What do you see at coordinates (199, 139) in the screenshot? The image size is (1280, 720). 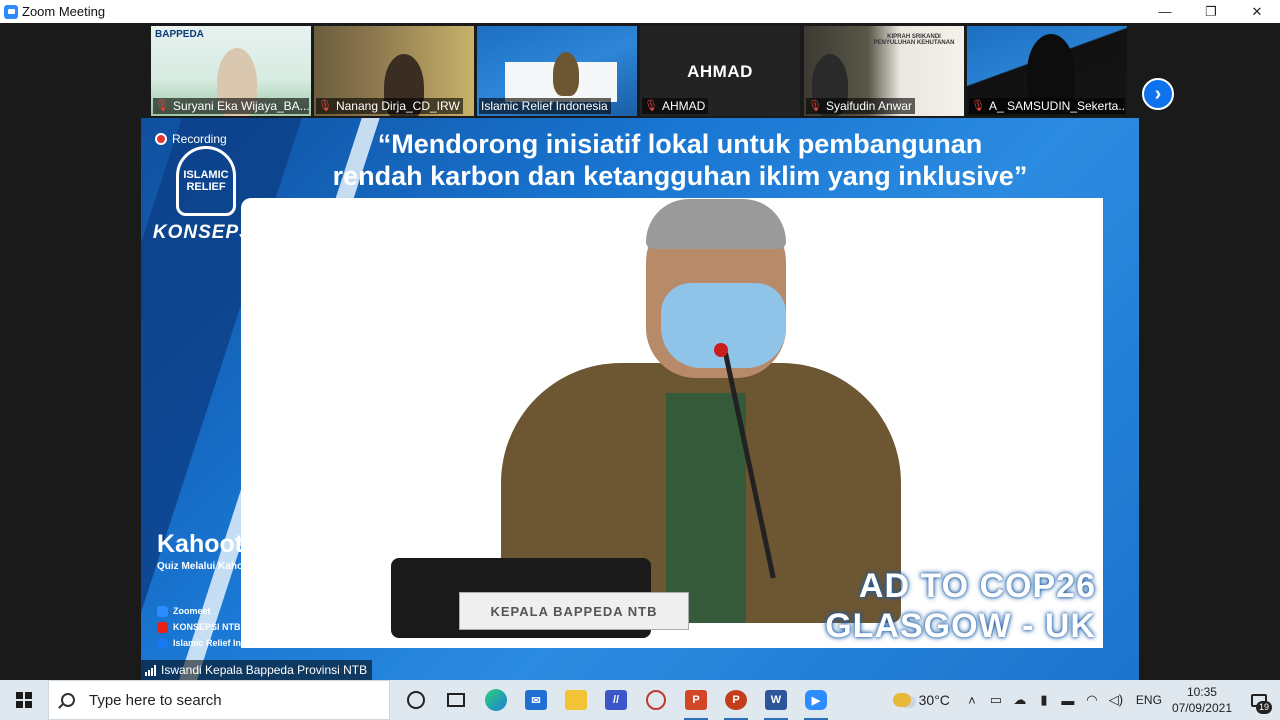 I see `recording-label: Recording` at bounding box center [199, 139].